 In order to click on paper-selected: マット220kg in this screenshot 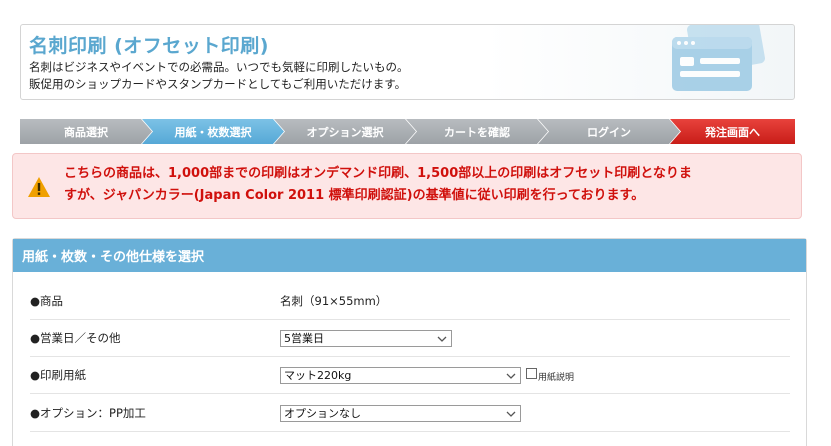, I will do `click(318, 375)`.